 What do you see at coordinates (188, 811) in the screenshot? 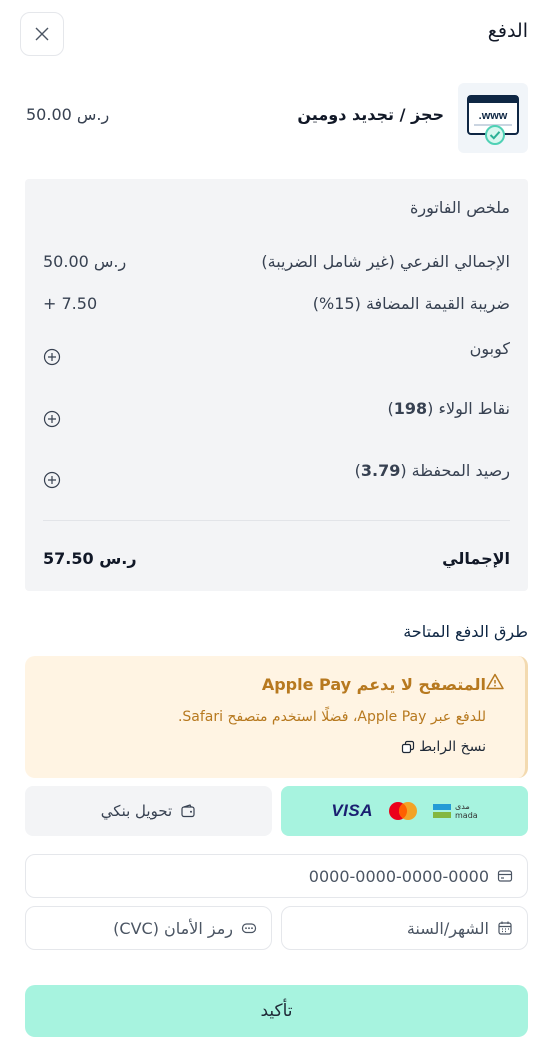
I see `wallet-icon` at bounding box center [188, 811].